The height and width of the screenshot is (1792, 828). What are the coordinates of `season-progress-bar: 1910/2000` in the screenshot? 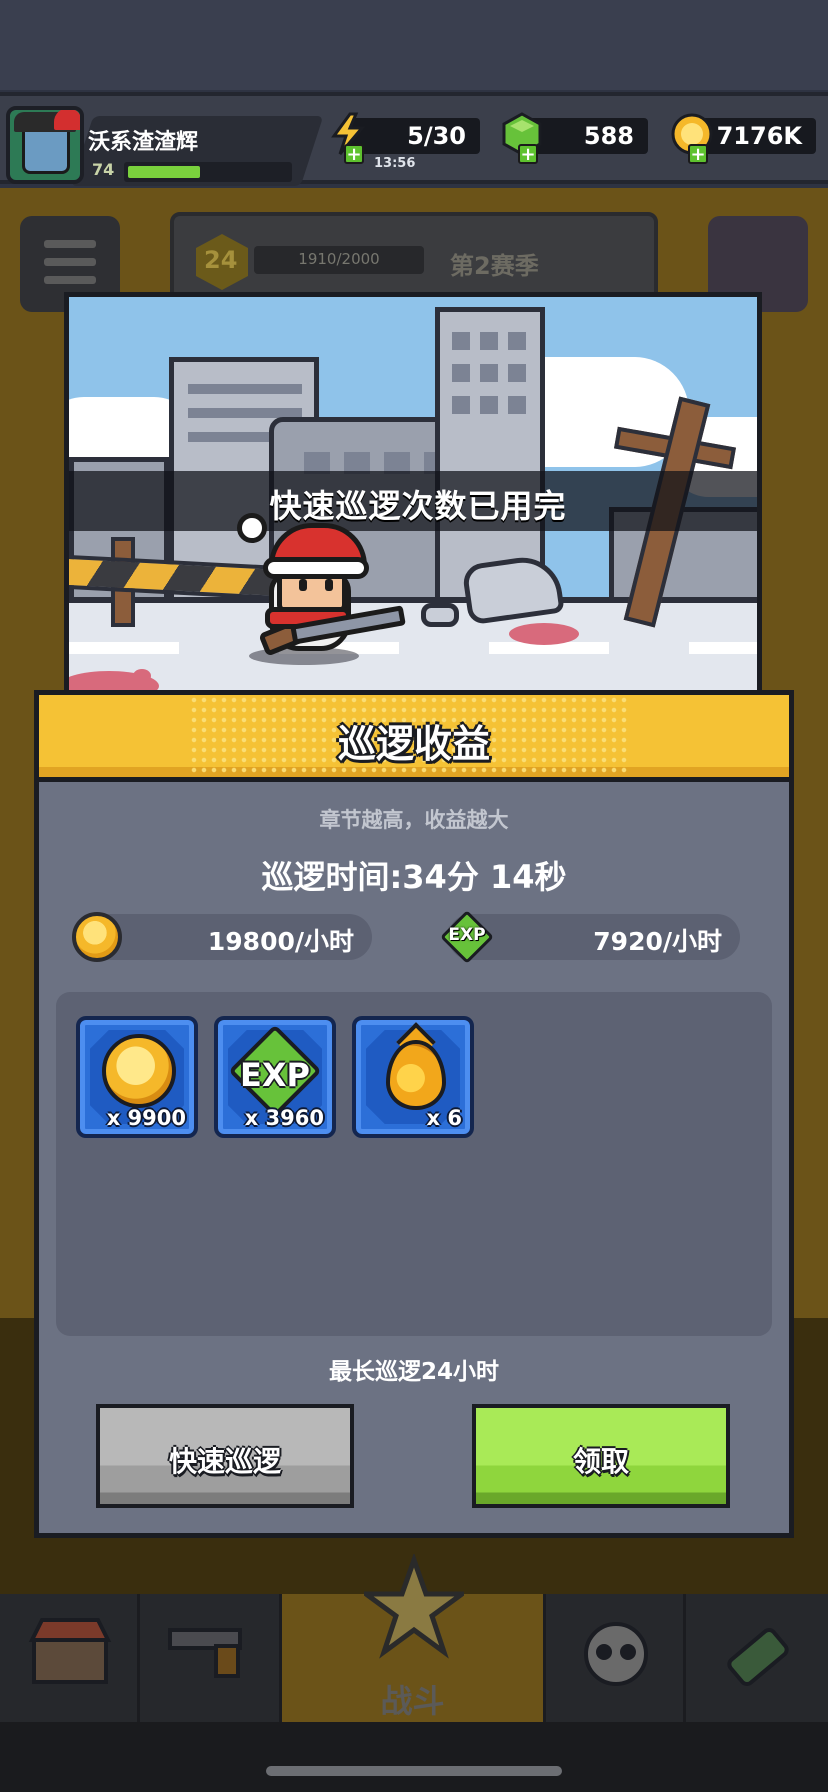 It's located at (339, 260).